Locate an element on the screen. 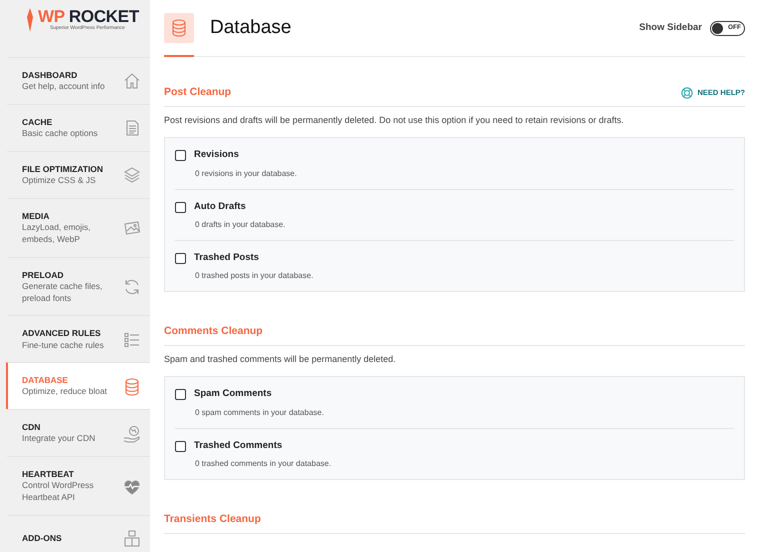 This screenshot has height=552, width=760. section-title: Comments Cleanup is located at coordinates (213, 331).